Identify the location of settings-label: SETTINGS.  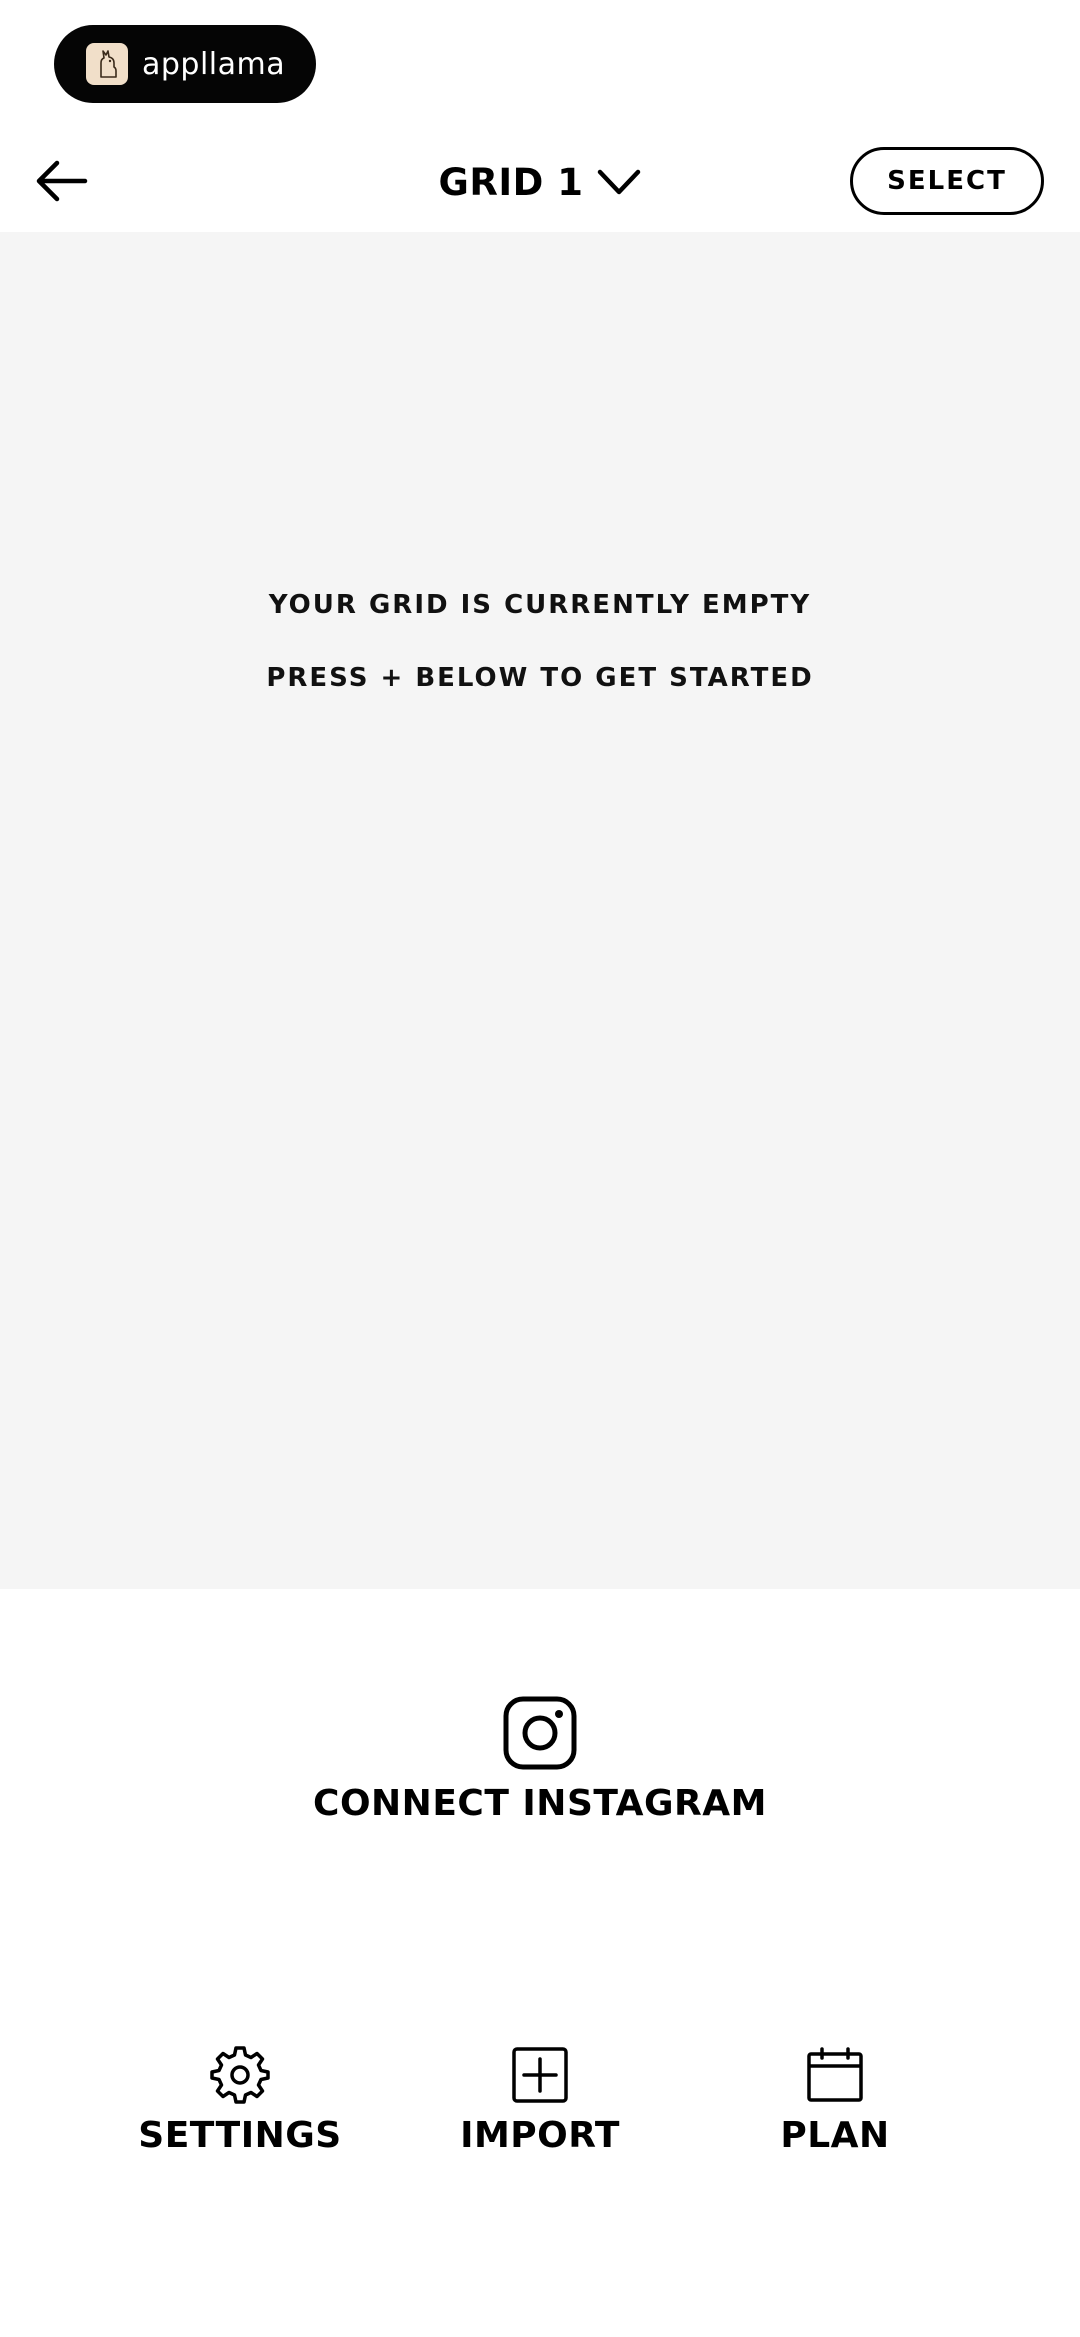
(240, 2135).